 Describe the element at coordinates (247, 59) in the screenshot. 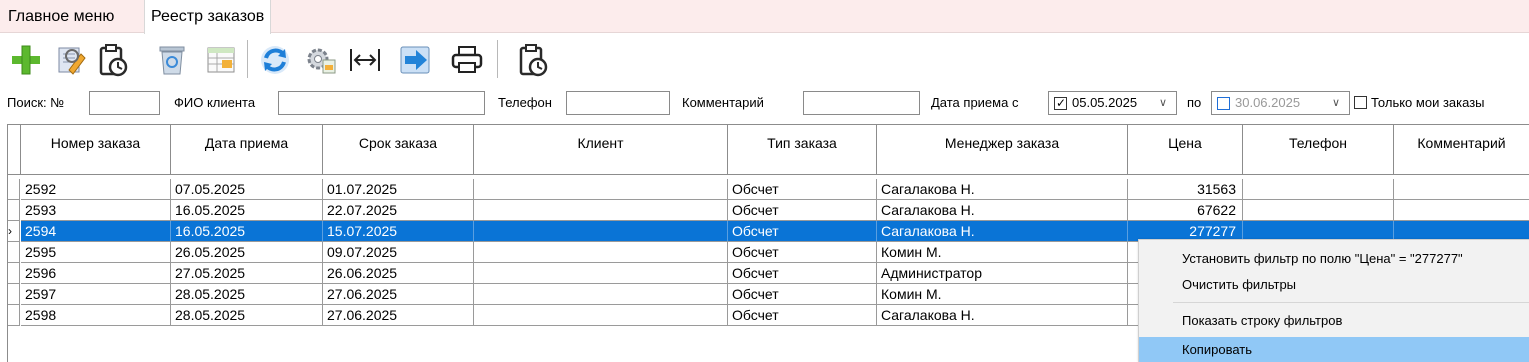

I see `toolbar-separator` at that location.